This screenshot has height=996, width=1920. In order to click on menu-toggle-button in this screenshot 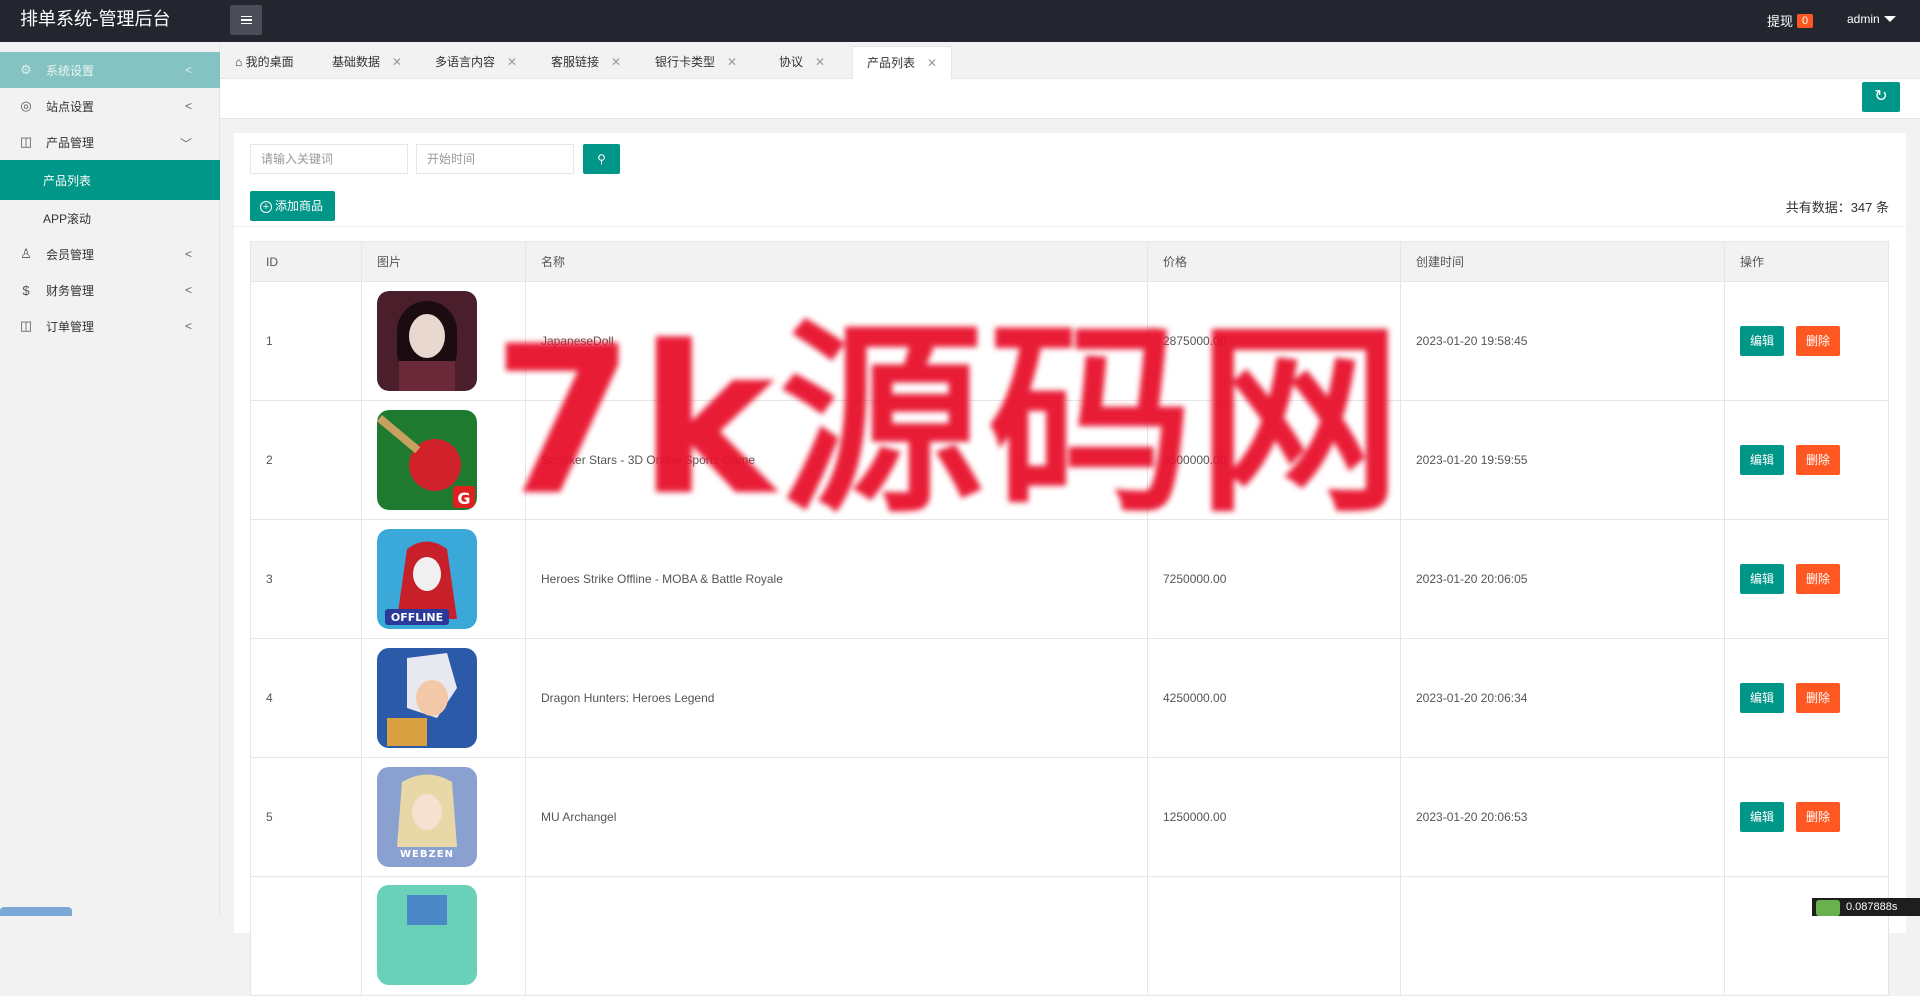, I will do `click(246, 20)`.